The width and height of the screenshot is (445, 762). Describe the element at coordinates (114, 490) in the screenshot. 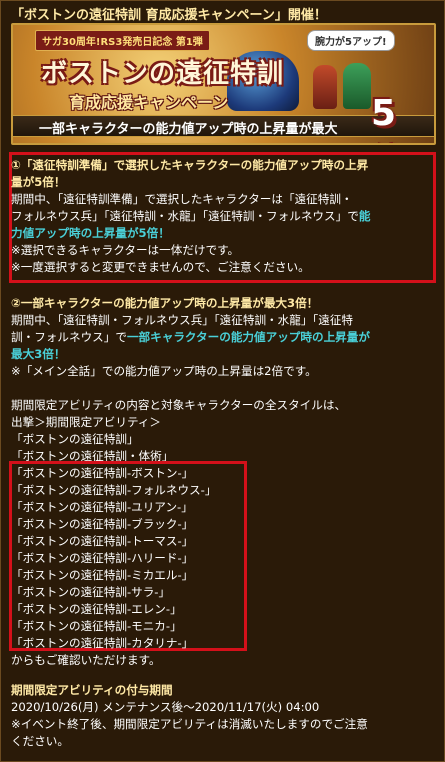

I see `ability-item: 「ボストンの遠征特訓-フォルネウス-」` at that location.